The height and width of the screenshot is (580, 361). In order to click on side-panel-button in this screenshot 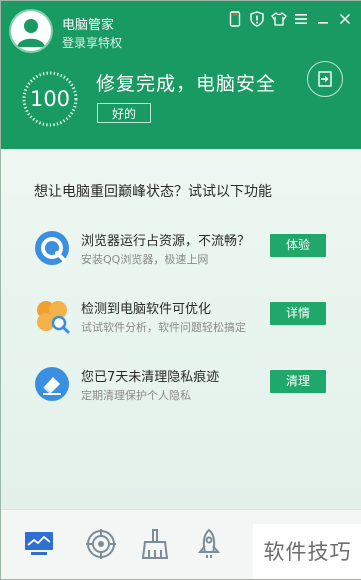, I will do `click(325, 79)`.